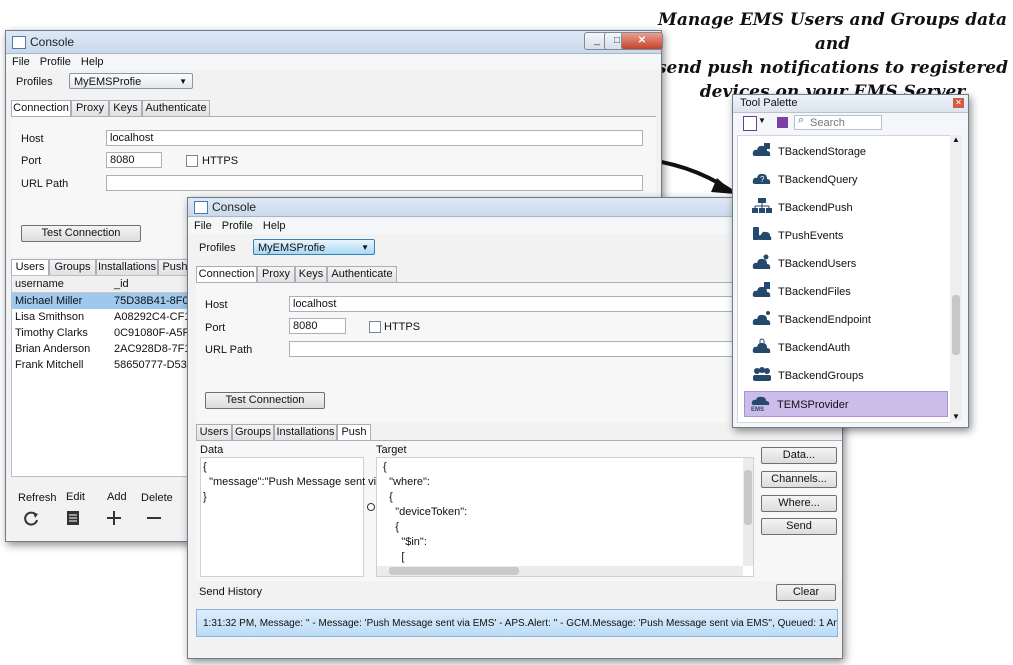 This screenshot has width=1013, height=665. I want to click on cell-username: Lisa Smithson, so click(50, 317).